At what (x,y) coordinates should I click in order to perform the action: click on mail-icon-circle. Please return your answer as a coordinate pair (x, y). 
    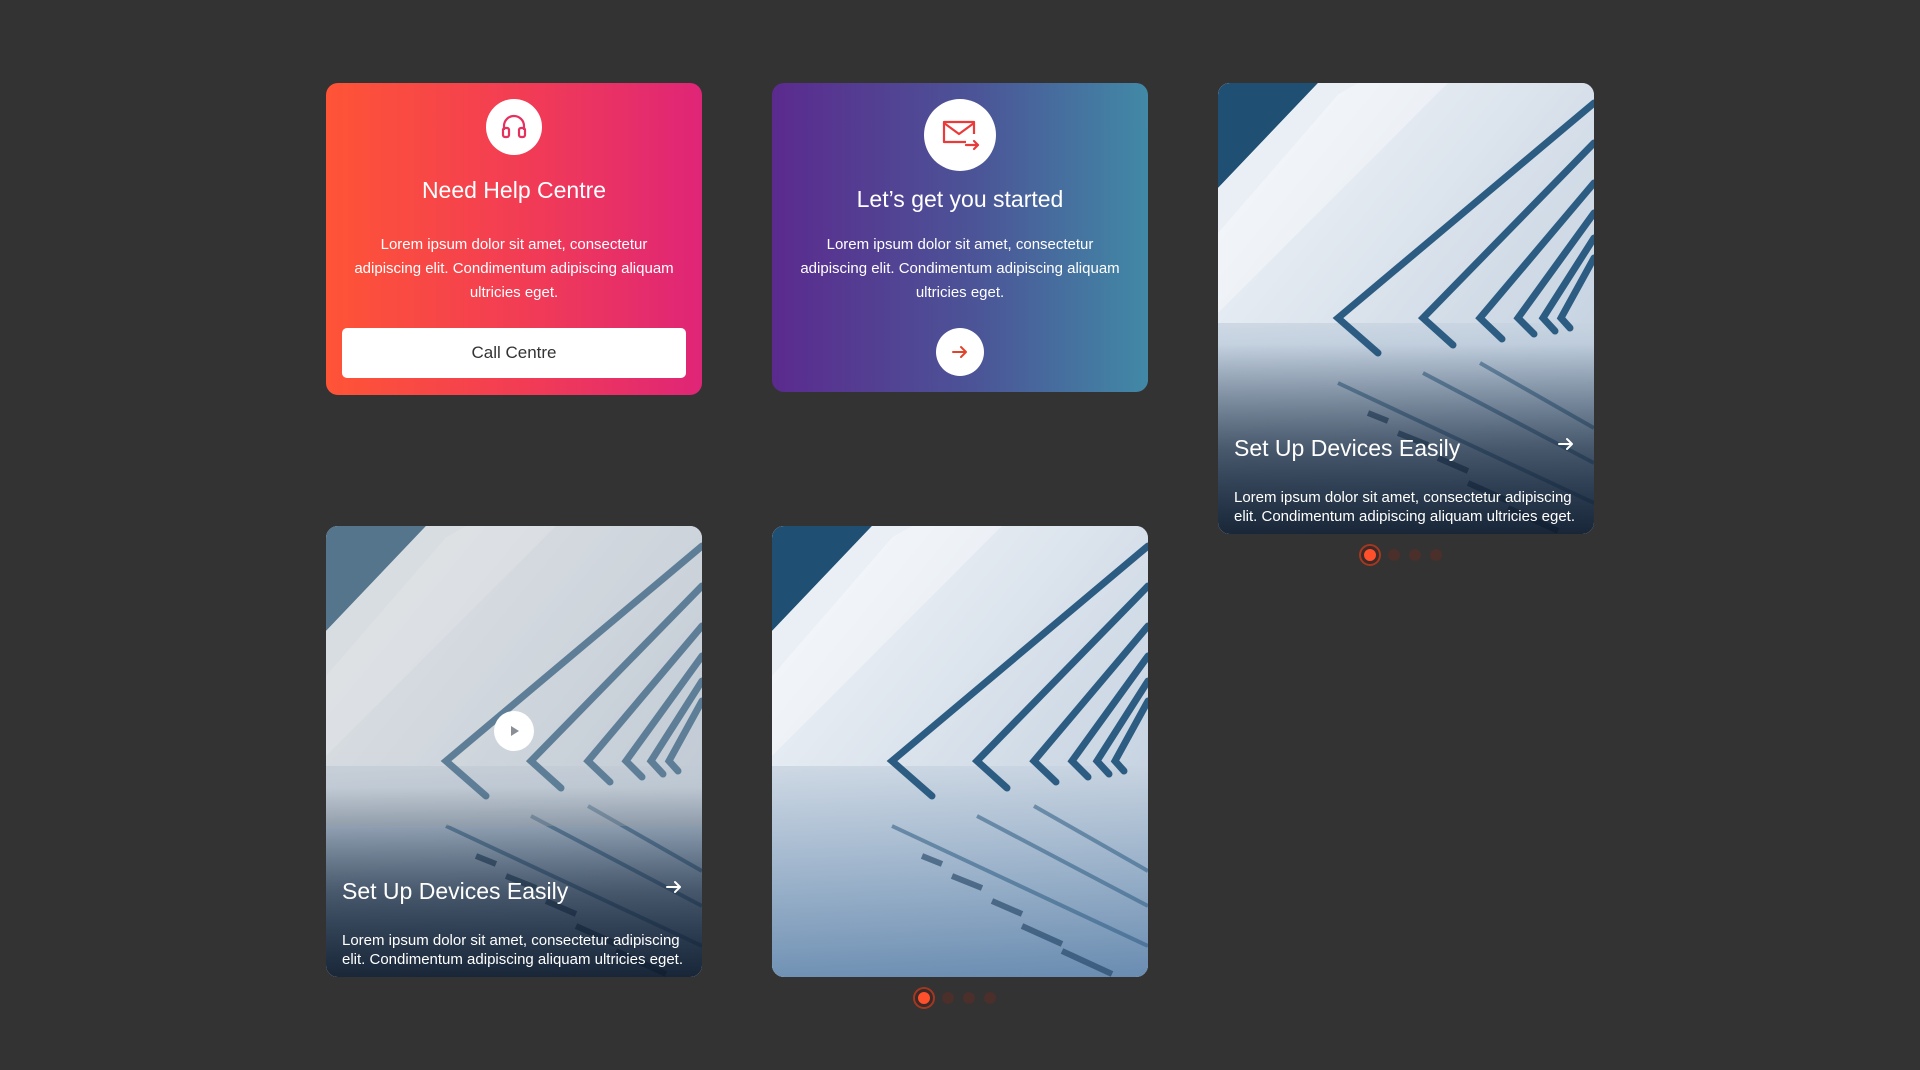
    Looking at the image, I should click on (960, 135).